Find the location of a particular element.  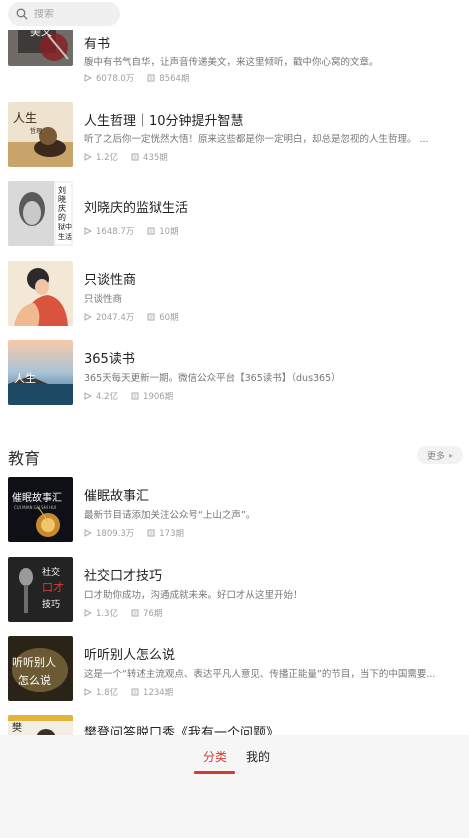

play-count: 1.8亿 is located at coordinates (107, 693).